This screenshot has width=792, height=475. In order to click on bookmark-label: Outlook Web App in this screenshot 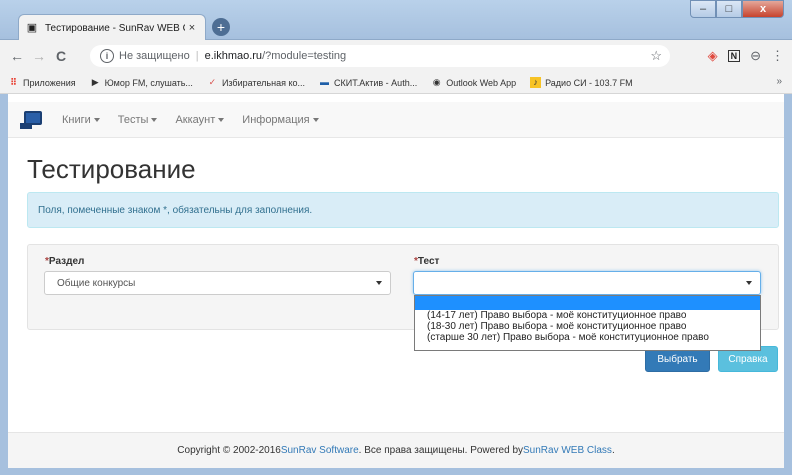, I will do `click(481, 82)`.